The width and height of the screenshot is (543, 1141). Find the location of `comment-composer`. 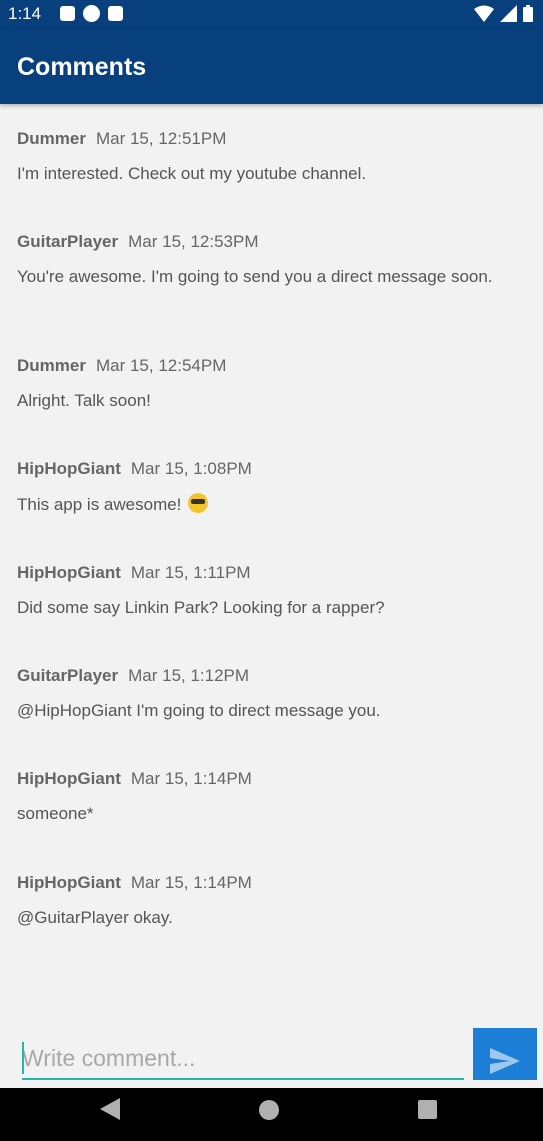

comment-composer is located at coordinates (271, 1054).